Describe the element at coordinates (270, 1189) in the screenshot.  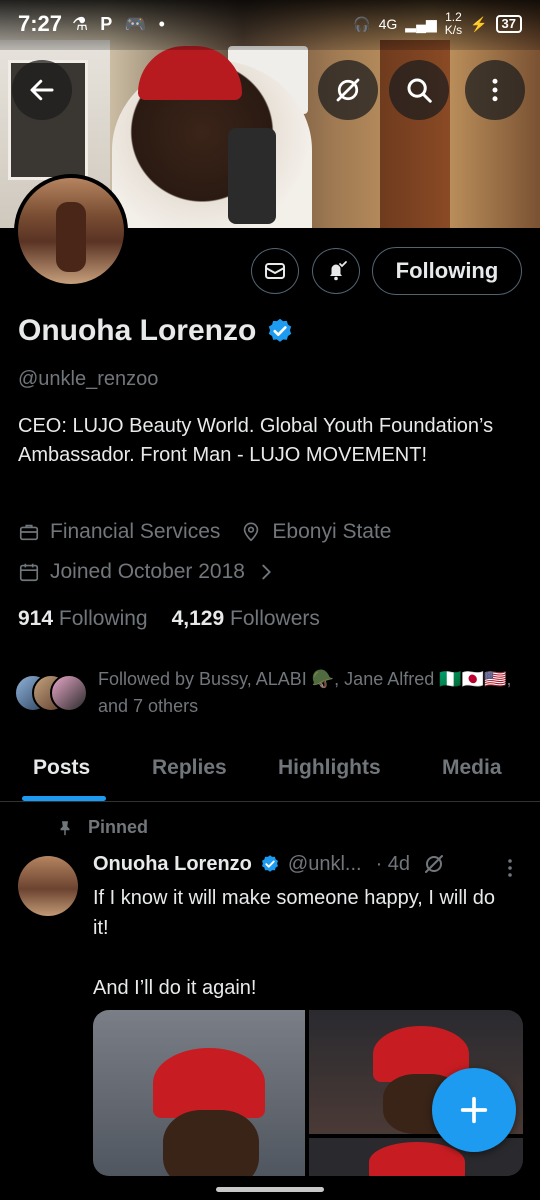
I see `home-indicator` at that location.